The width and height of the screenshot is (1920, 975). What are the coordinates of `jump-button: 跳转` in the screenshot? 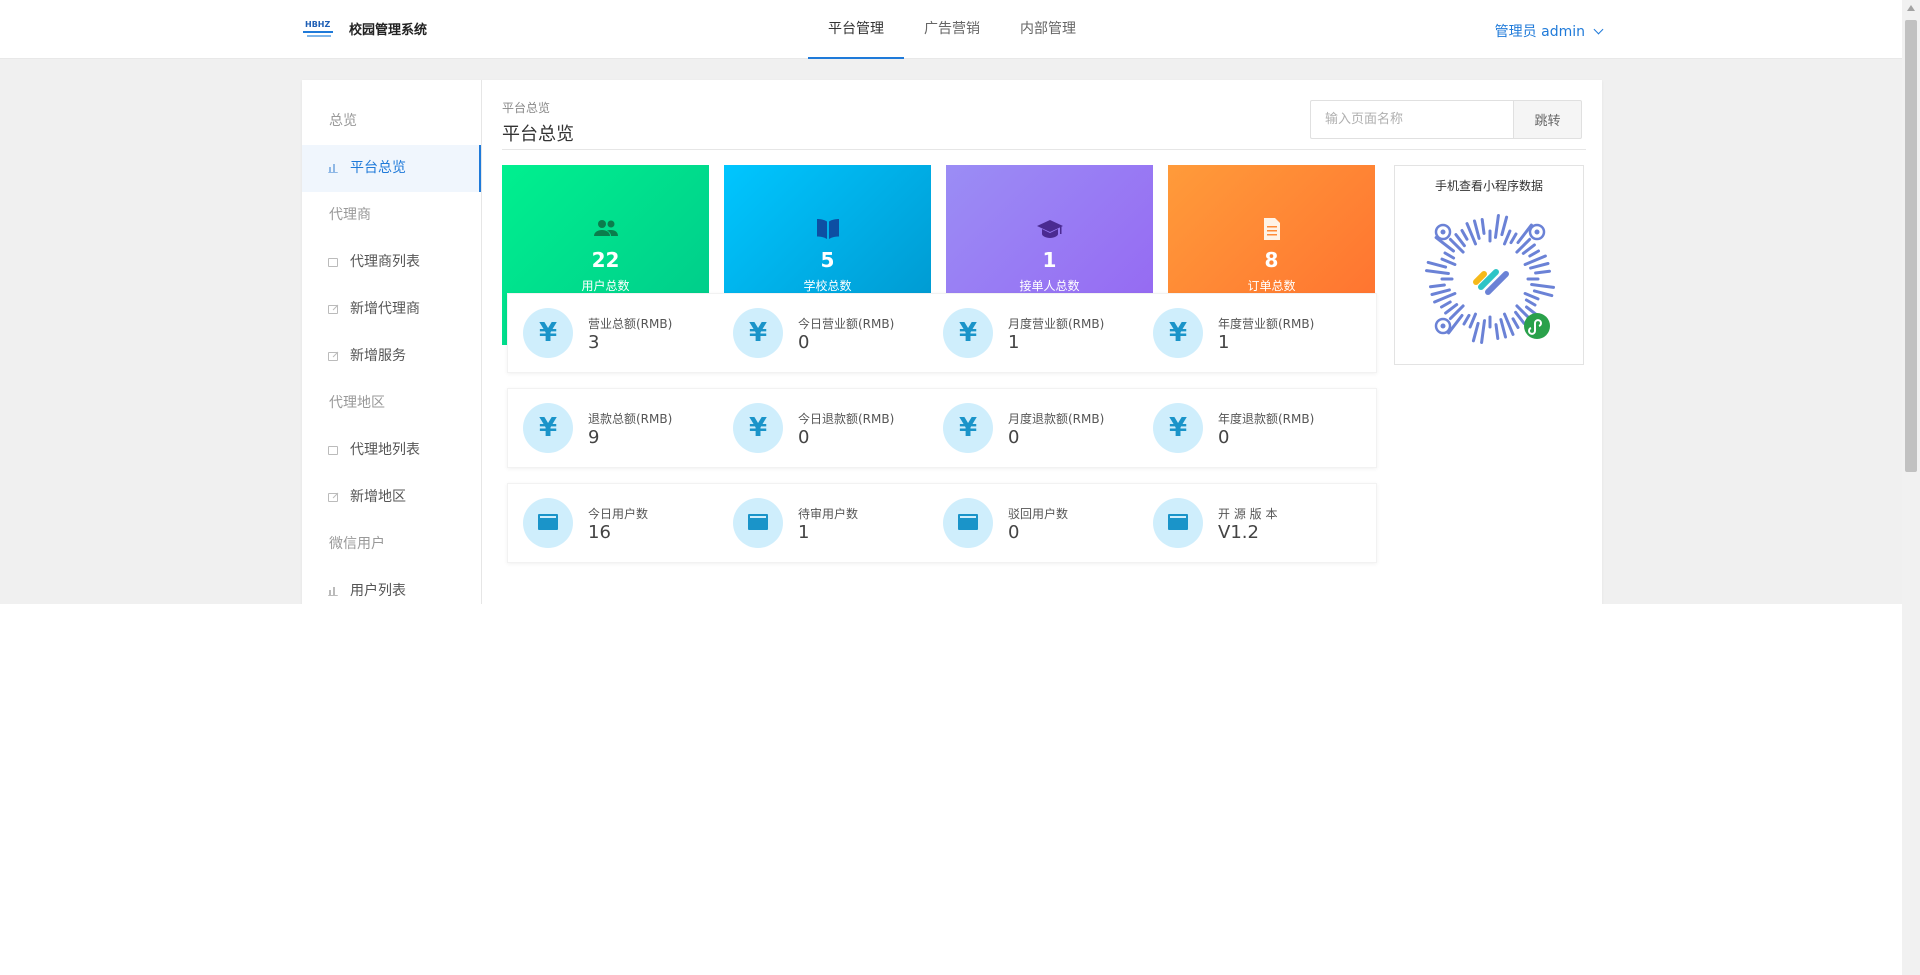 It's located at (1547, 119).